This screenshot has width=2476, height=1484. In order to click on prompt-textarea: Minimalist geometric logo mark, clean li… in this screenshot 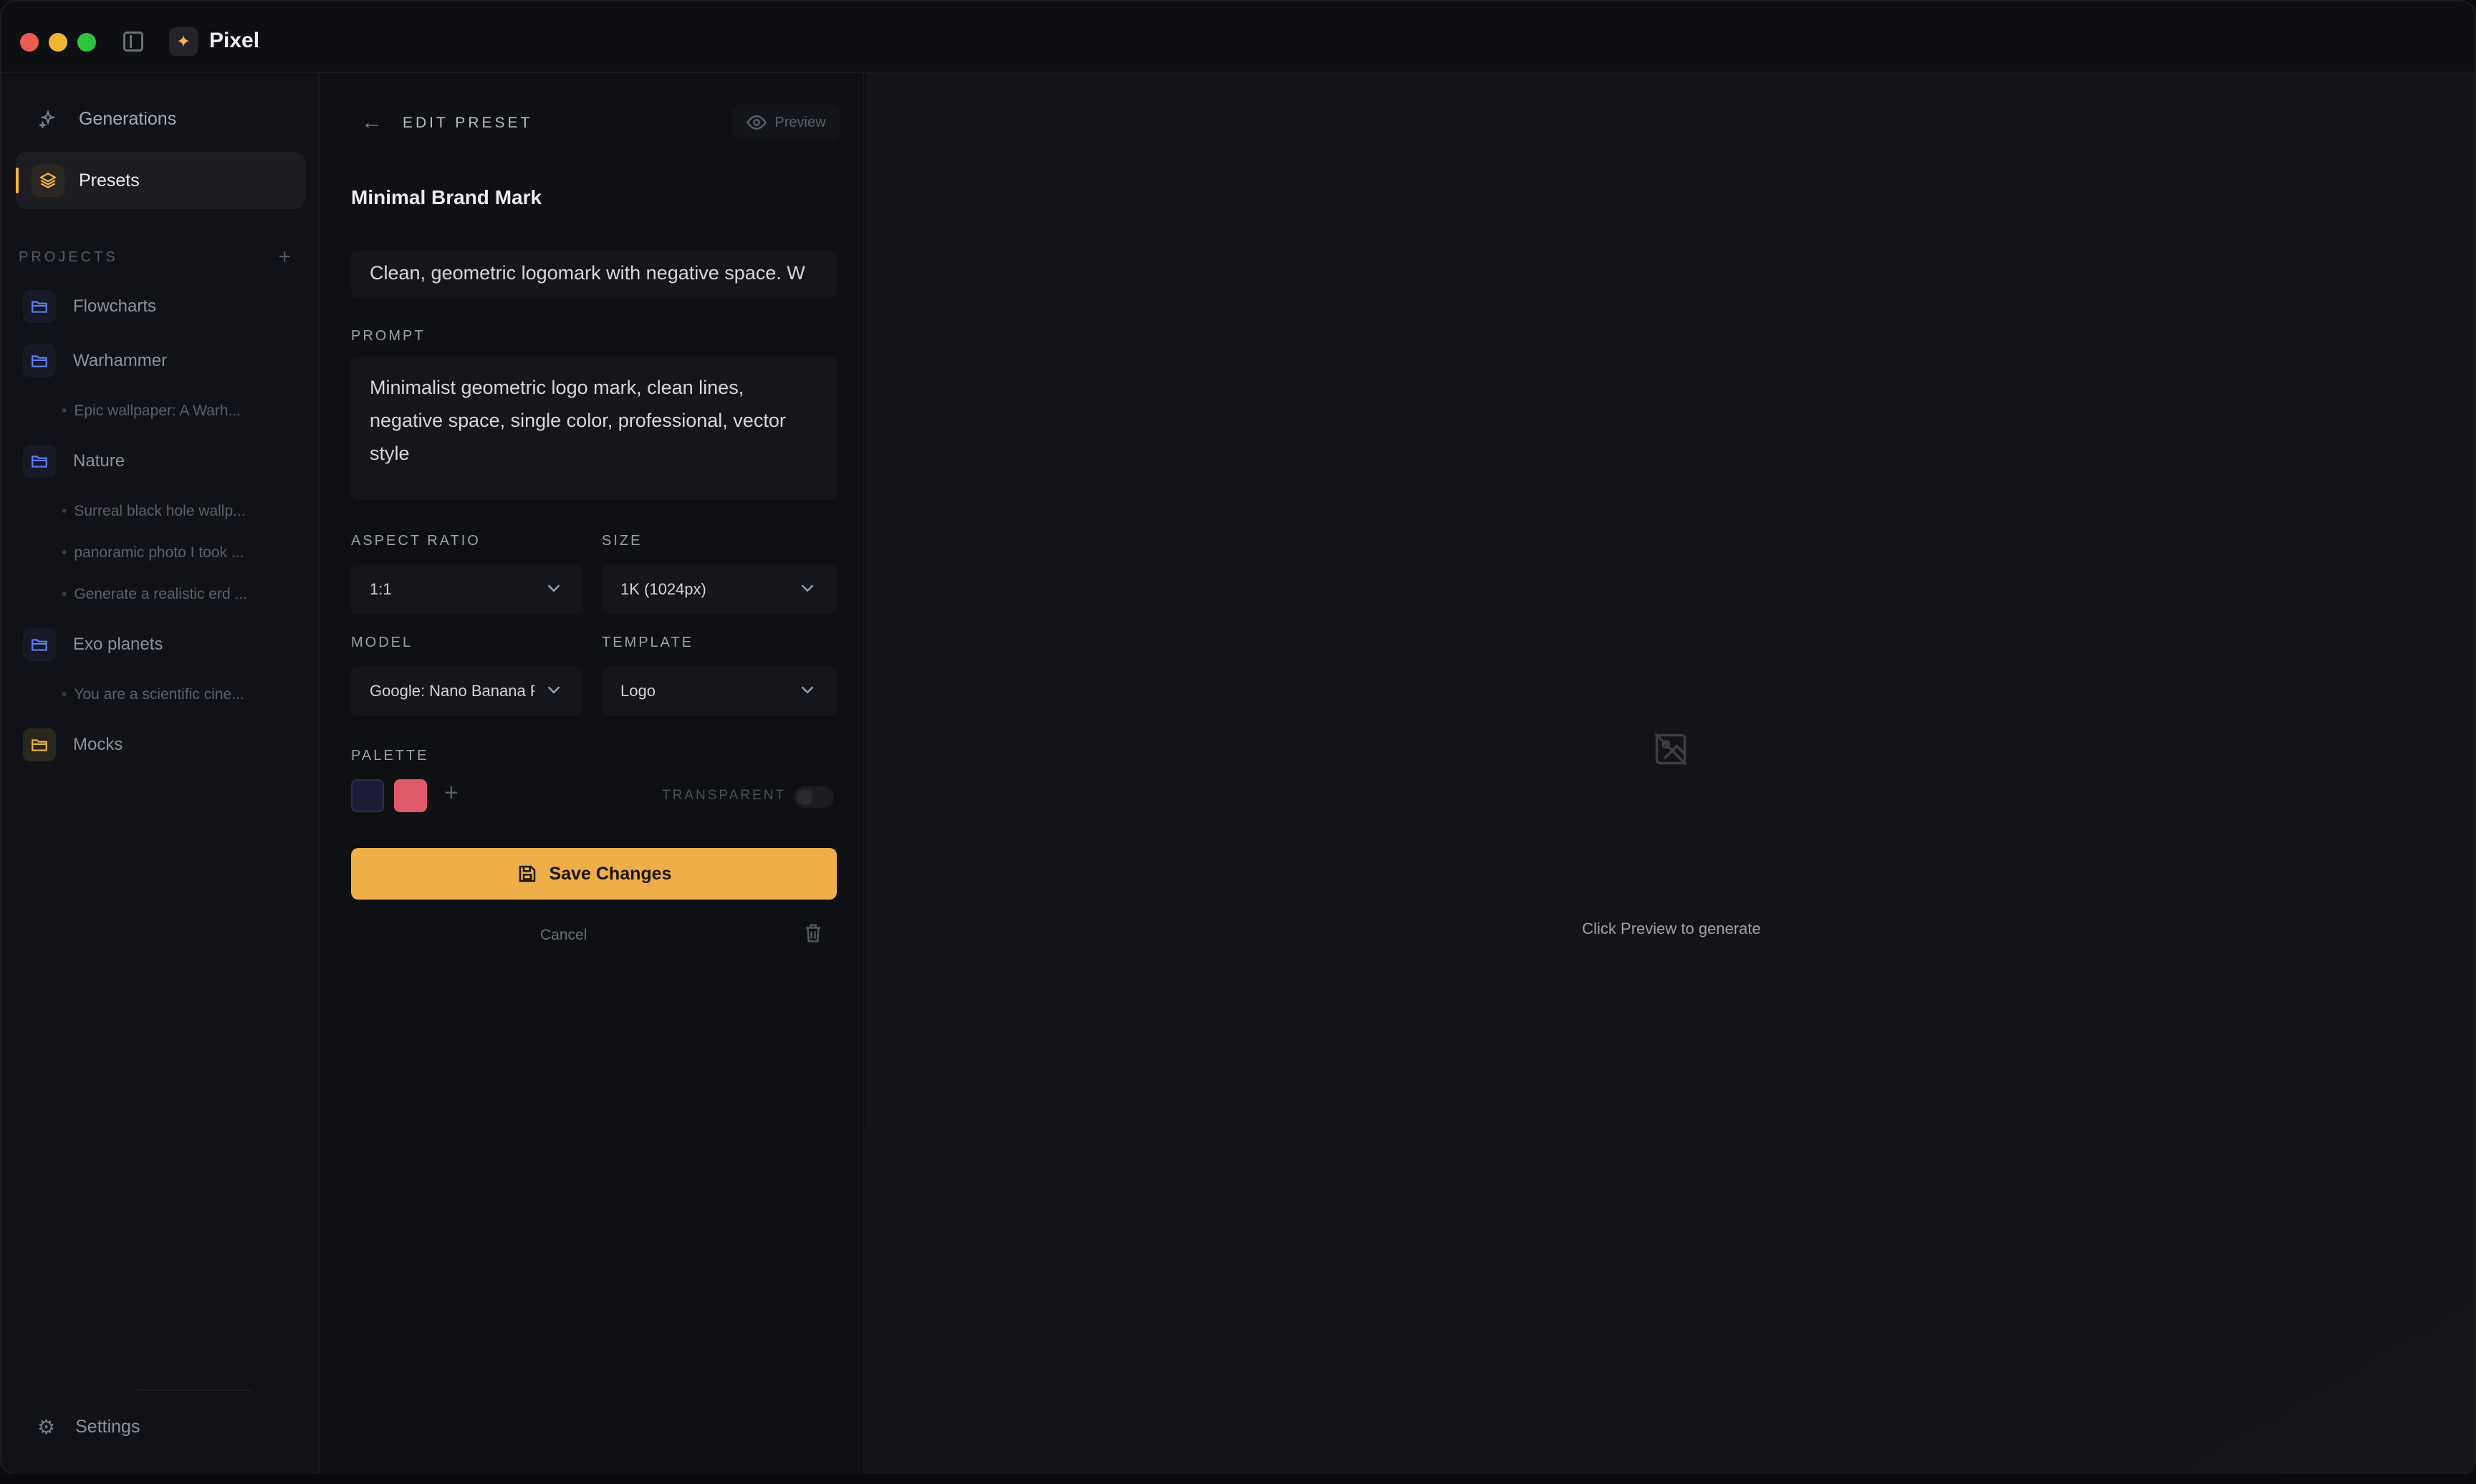, I will do `click(594, 428)`.